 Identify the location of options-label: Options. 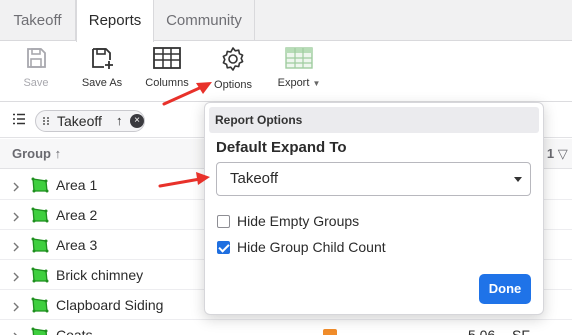
(233, 85).